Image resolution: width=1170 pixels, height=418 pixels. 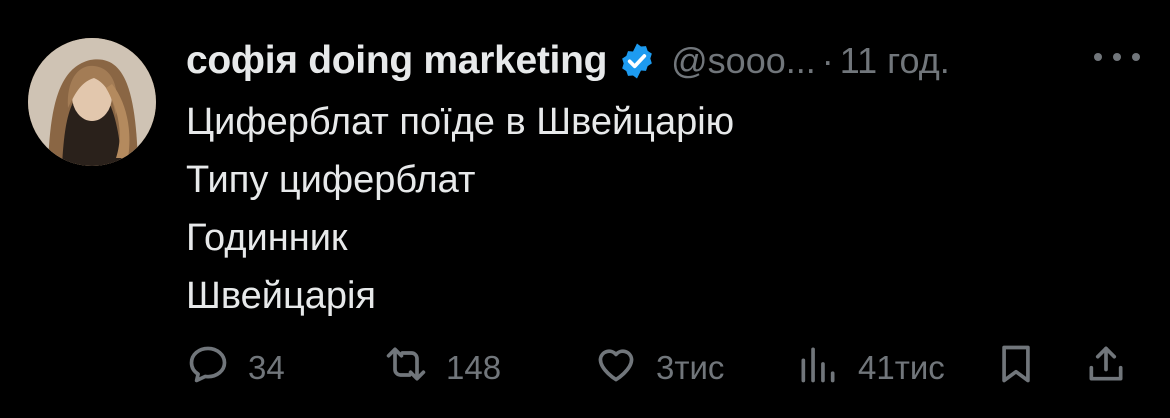 I want to click on tweet-line: Типу циферблат, so click(x=331, y=180).